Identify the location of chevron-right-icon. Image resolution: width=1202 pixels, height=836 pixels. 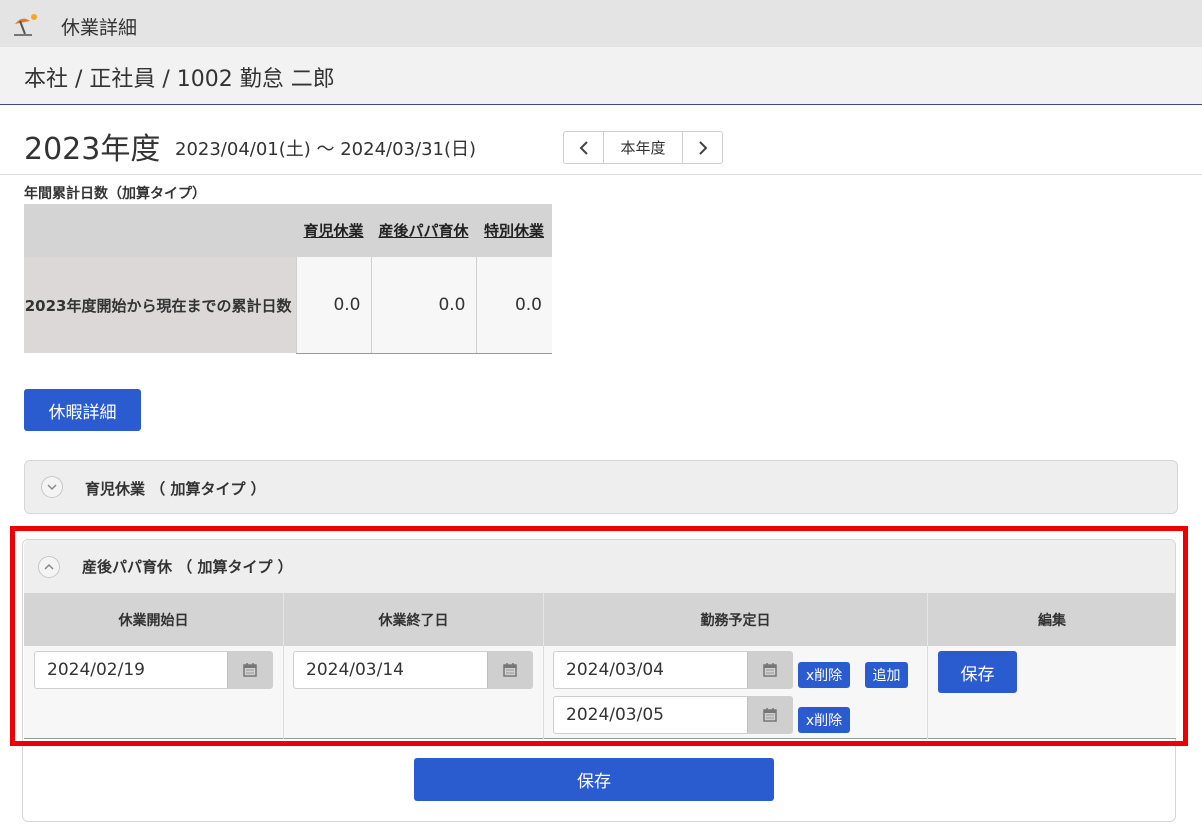
(702, 147).